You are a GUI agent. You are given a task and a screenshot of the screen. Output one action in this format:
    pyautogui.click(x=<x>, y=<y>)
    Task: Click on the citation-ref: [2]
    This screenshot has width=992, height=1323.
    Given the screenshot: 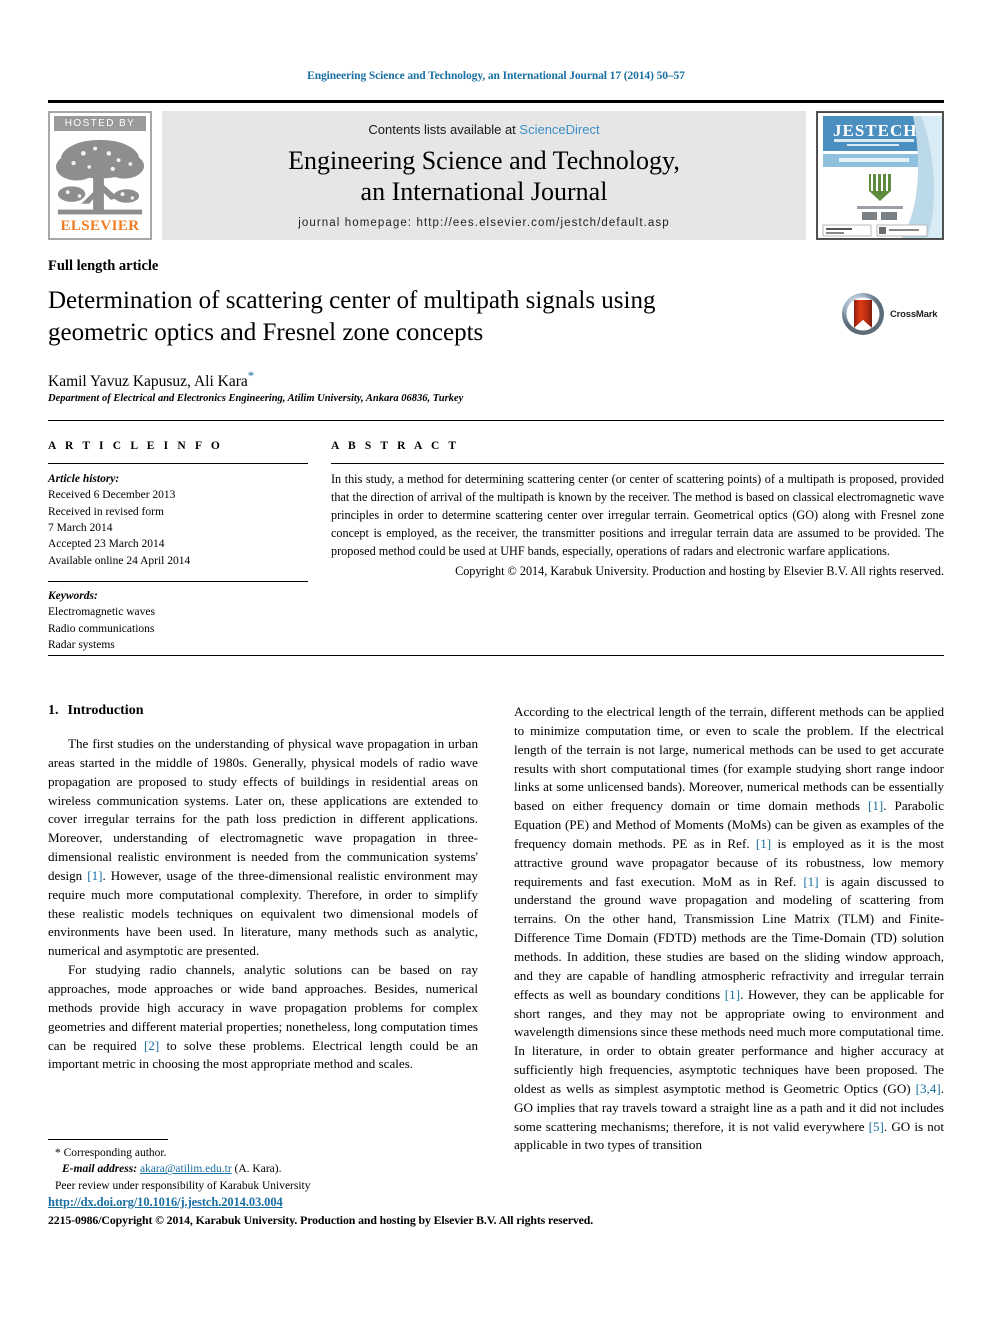 What is the action you would take?
    pyautogui.click(x=151, y=1045)
    